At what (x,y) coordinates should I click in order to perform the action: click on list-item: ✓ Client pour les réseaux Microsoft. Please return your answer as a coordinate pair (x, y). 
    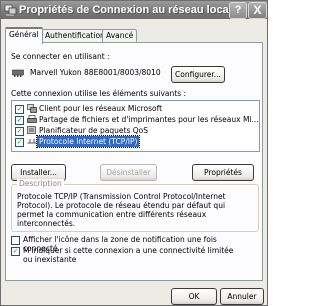
    Looking at the image, I should click on (135, 108).